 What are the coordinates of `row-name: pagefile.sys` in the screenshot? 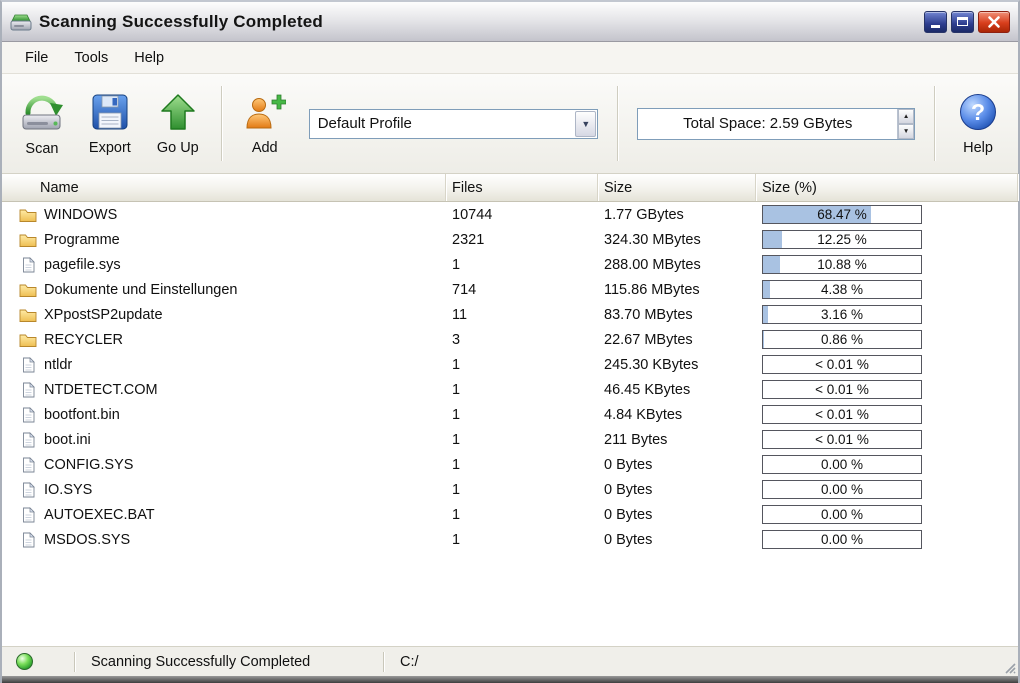 It's located at (82, 264).